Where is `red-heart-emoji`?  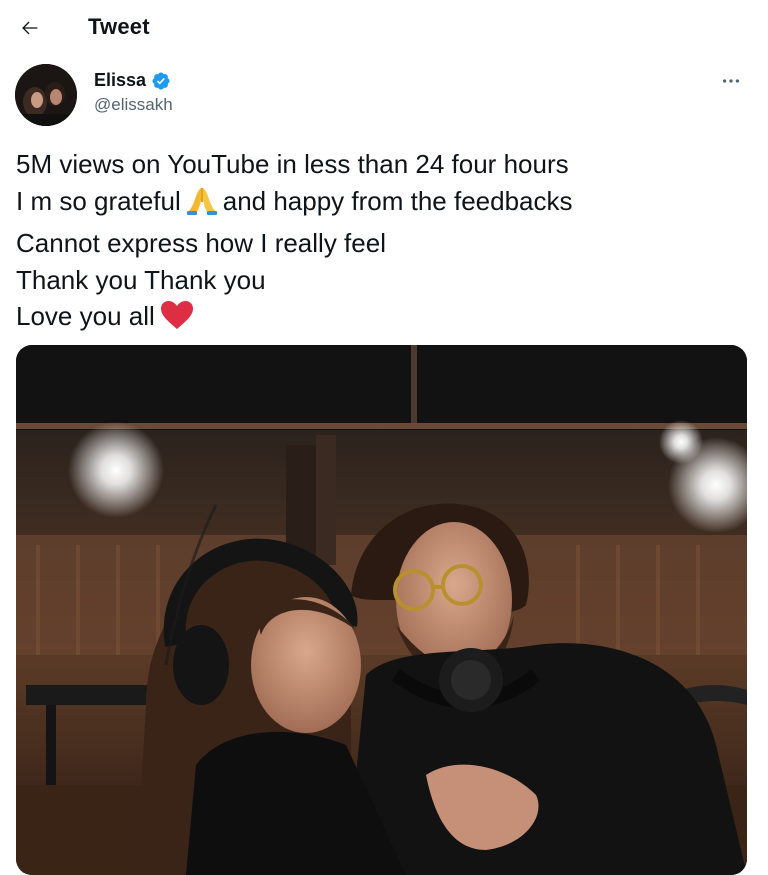 red-heart-emoji is located at coordinates (177, 320).